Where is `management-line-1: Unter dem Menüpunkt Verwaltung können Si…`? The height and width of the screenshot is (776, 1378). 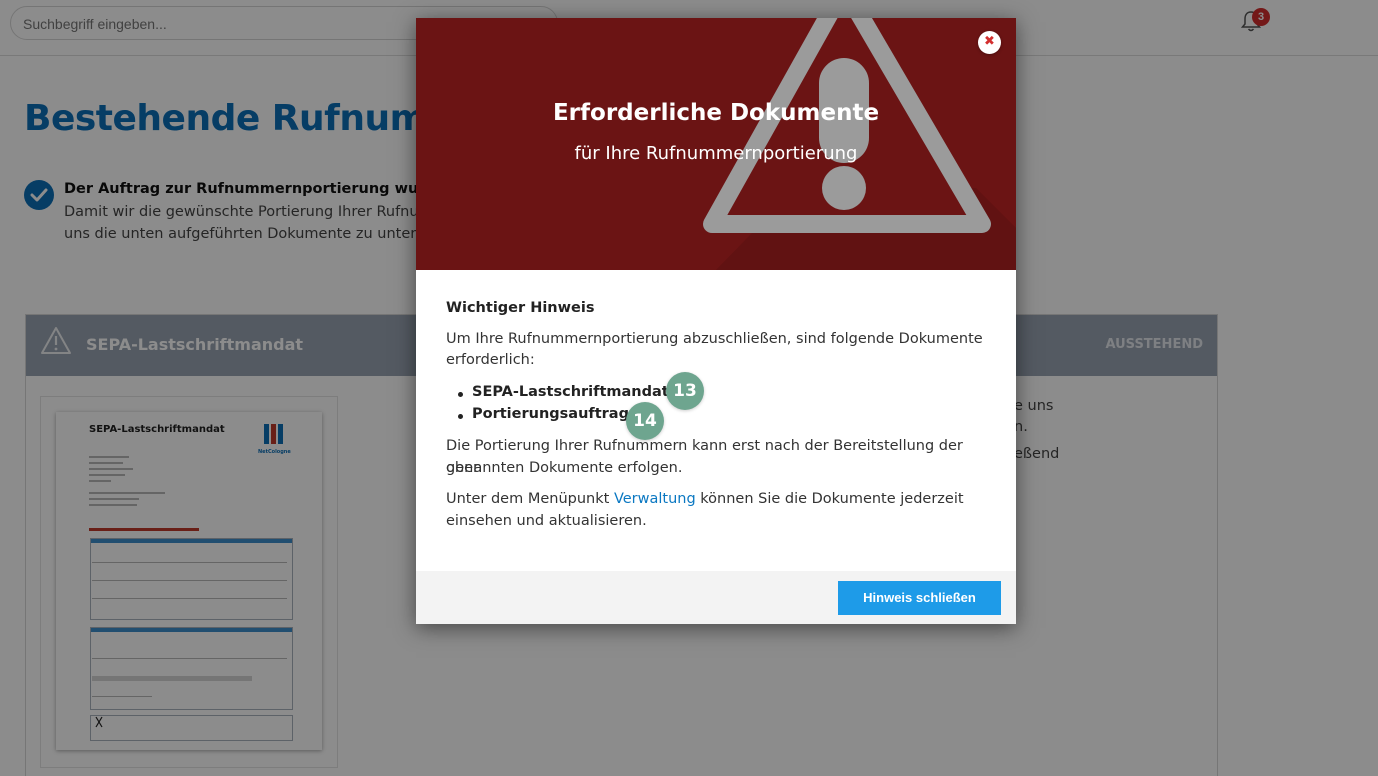
management-line-1: Unter dem Menüpunkt Verwaltung können Si… is located at coordinates (718, 500).